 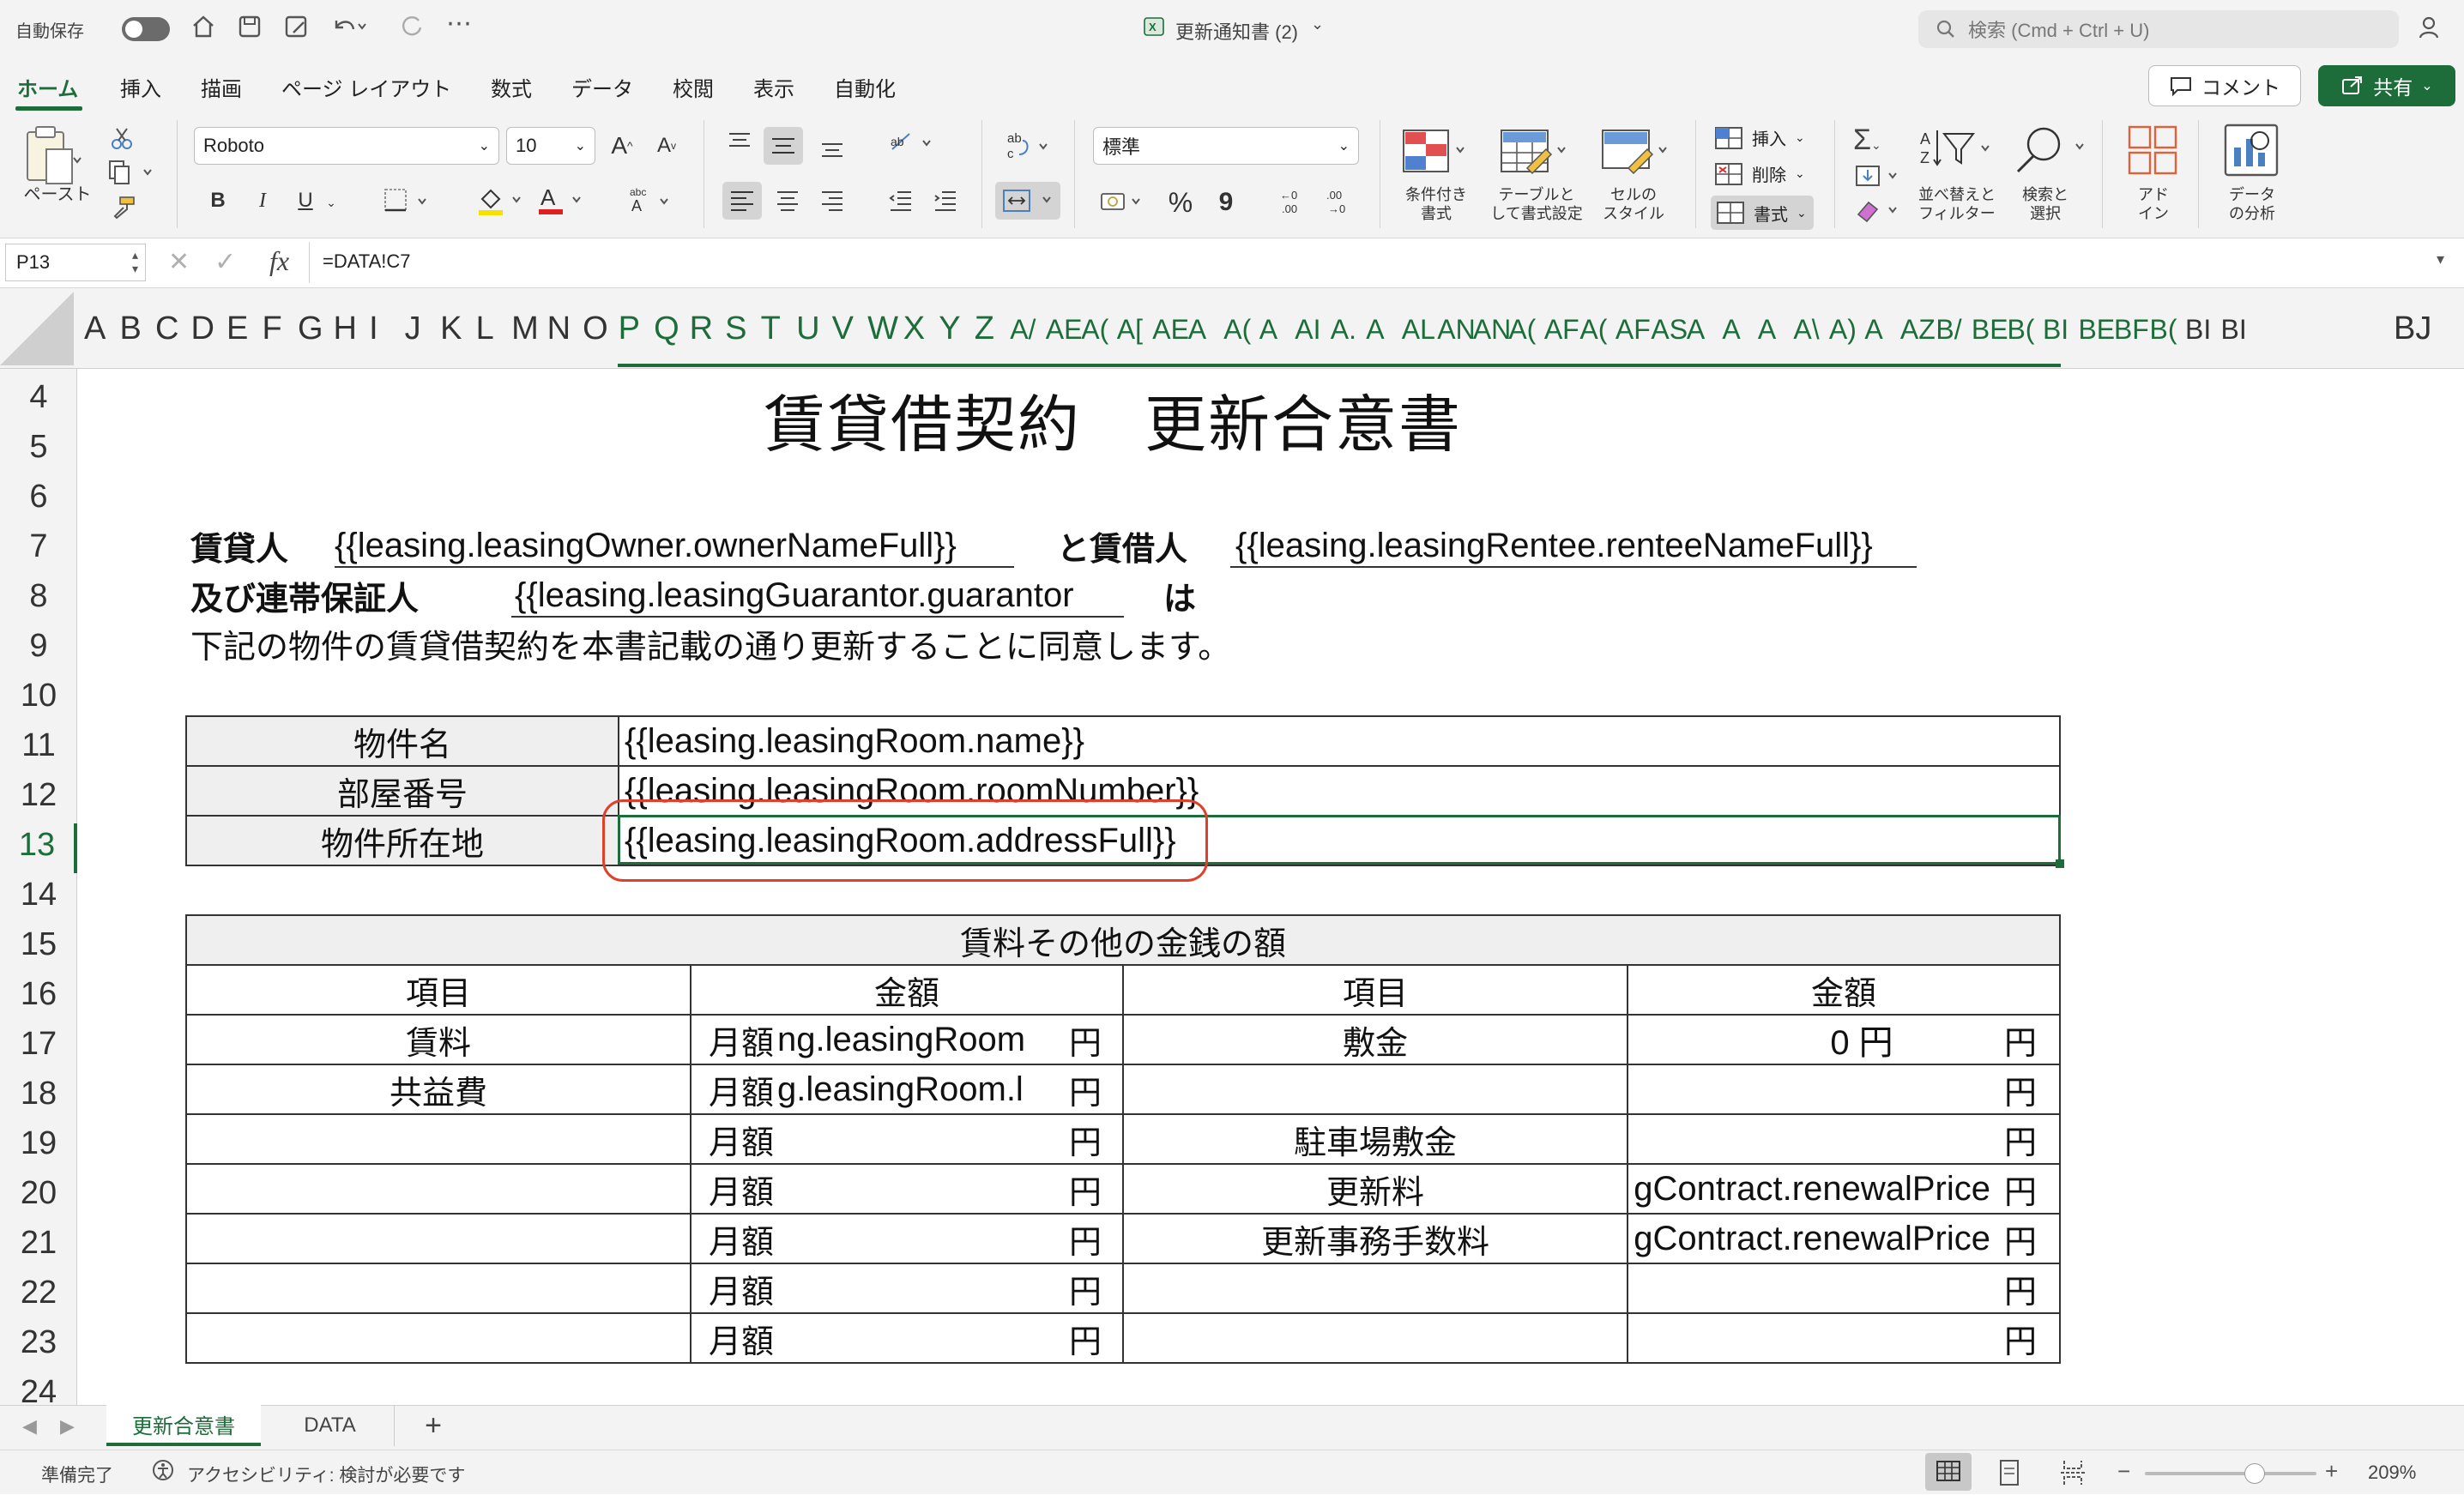 What do you see at coordinates (38, 898) in the screenshot?
I see `row-header: 14` at bounding box center [38, 898].